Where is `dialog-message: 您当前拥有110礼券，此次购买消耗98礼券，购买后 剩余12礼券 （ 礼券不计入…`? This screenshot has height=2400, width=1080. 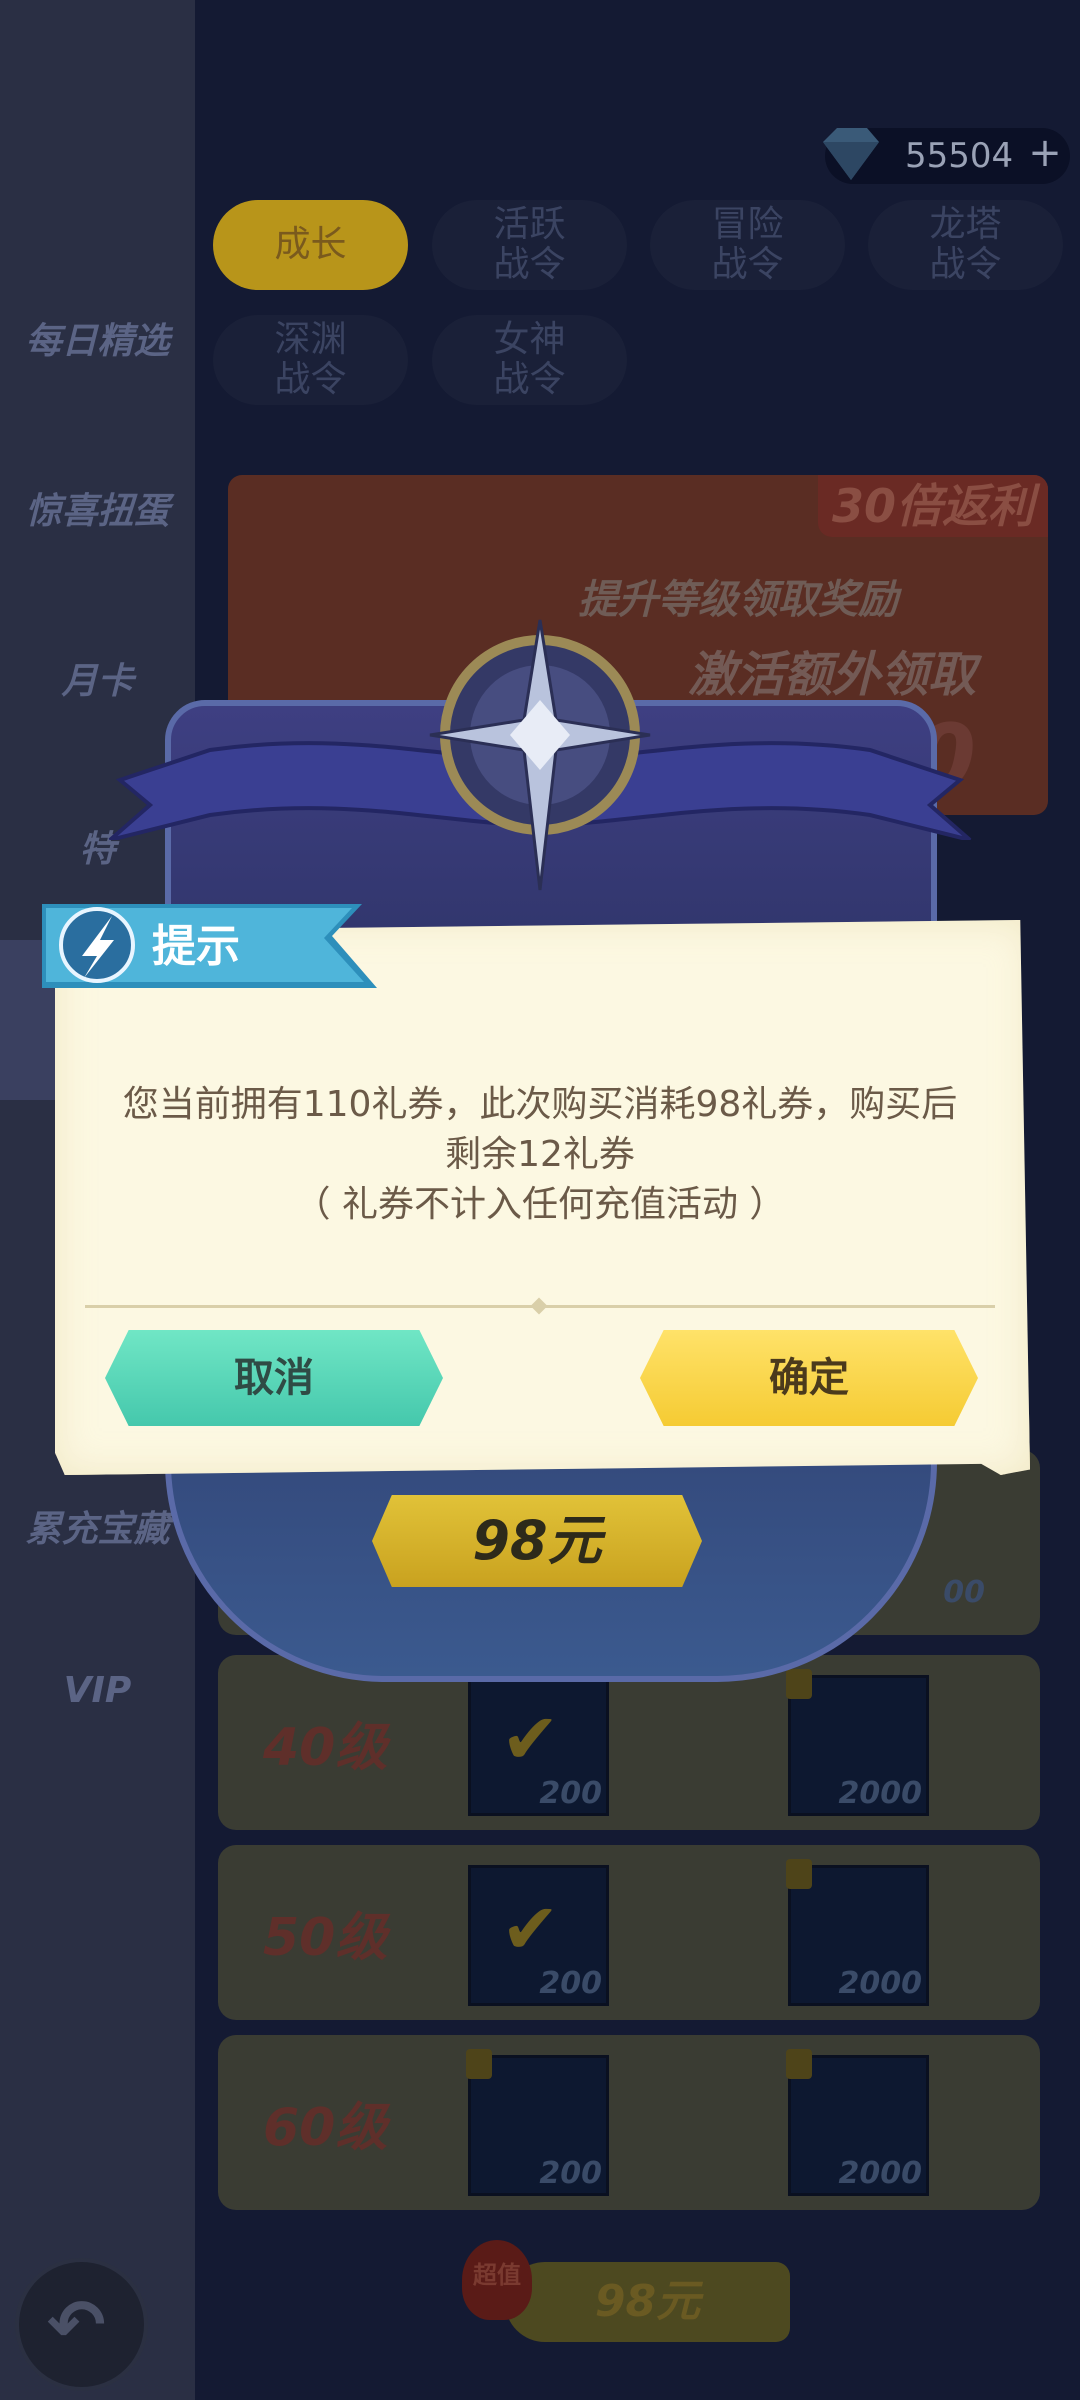
dialog-message: 您当前拥有110礼券，此次购买消耗98礼券，购买后 剩余12礼券 （ 礼券不计入… is located at coordinates (540, 1155).